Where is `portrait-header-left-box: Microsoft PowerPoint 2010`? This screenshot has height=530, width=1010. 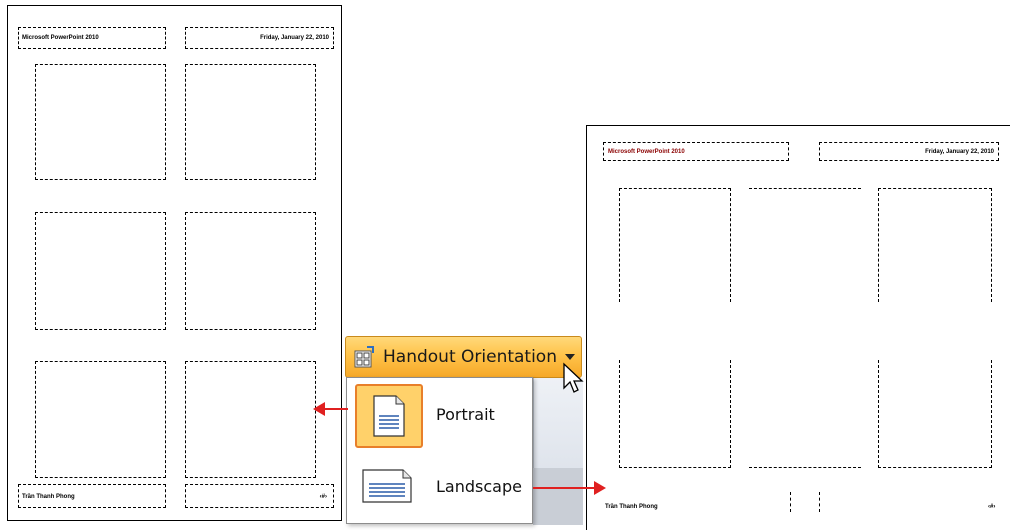 portrait-header-left-box: Microsoft PowerPoint 2010 is located at coordinates (92, 38).